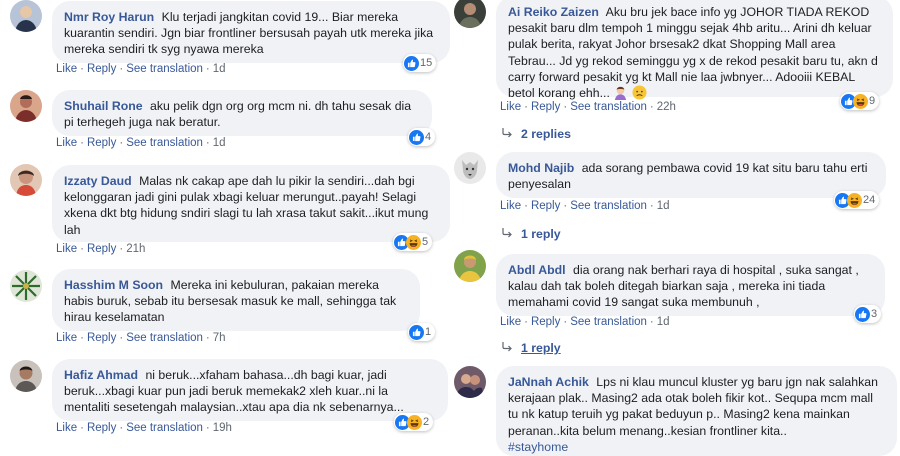 The image size is (900, 456). I want to click on reaction-summary: 3, so click(868, 314).